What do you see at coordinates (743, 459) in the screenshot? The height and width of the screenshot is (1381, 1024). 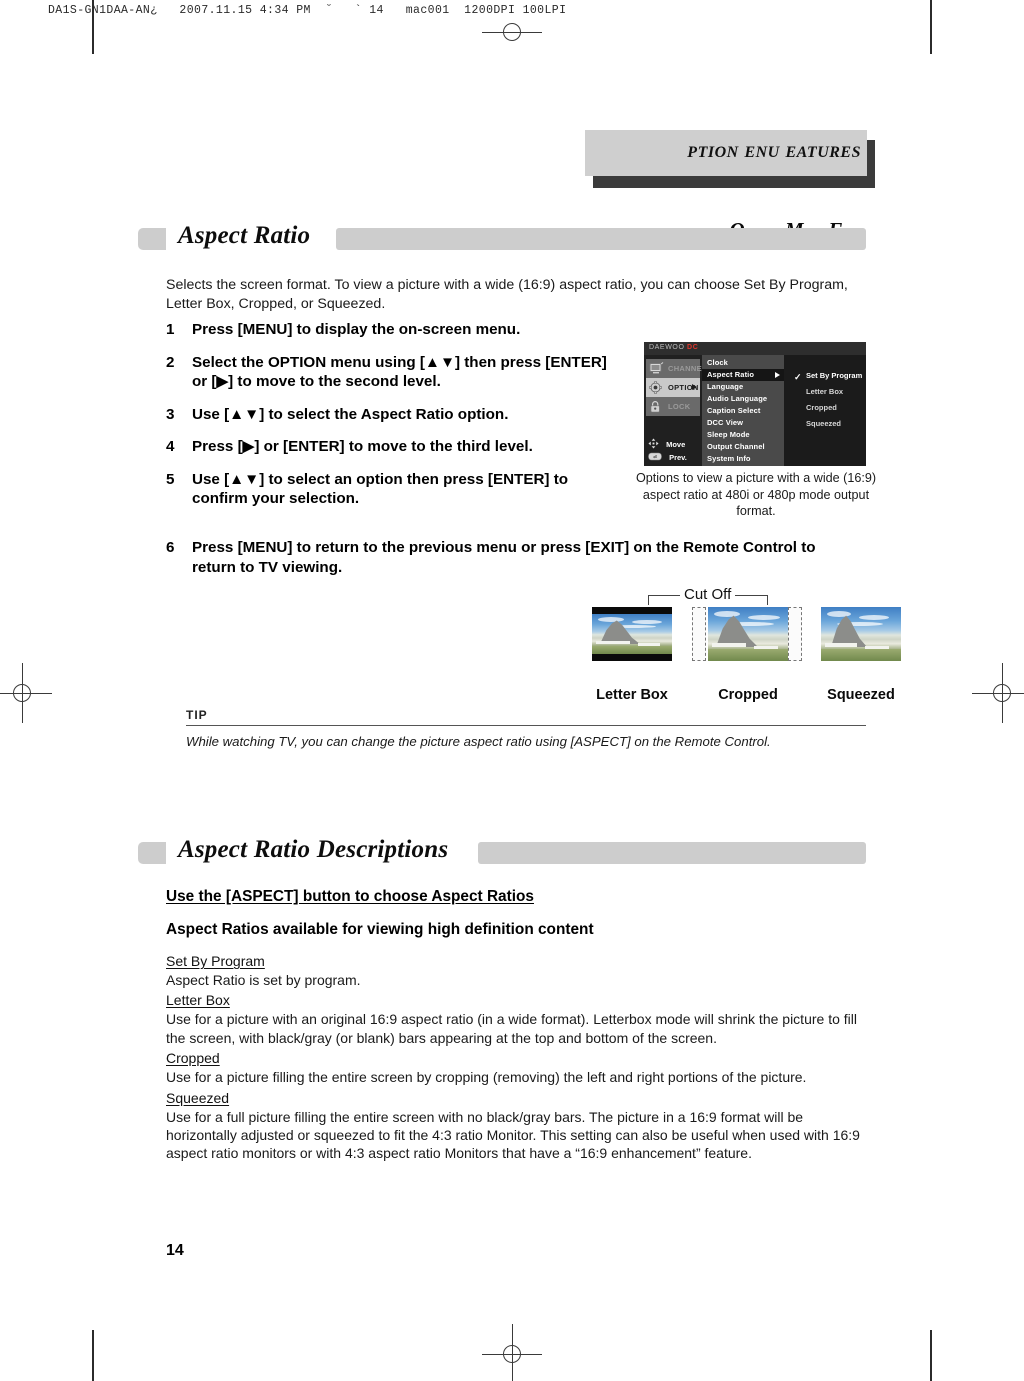 I see `osd-level2-item-system-info: System Info` at bounding box center [743, 459].